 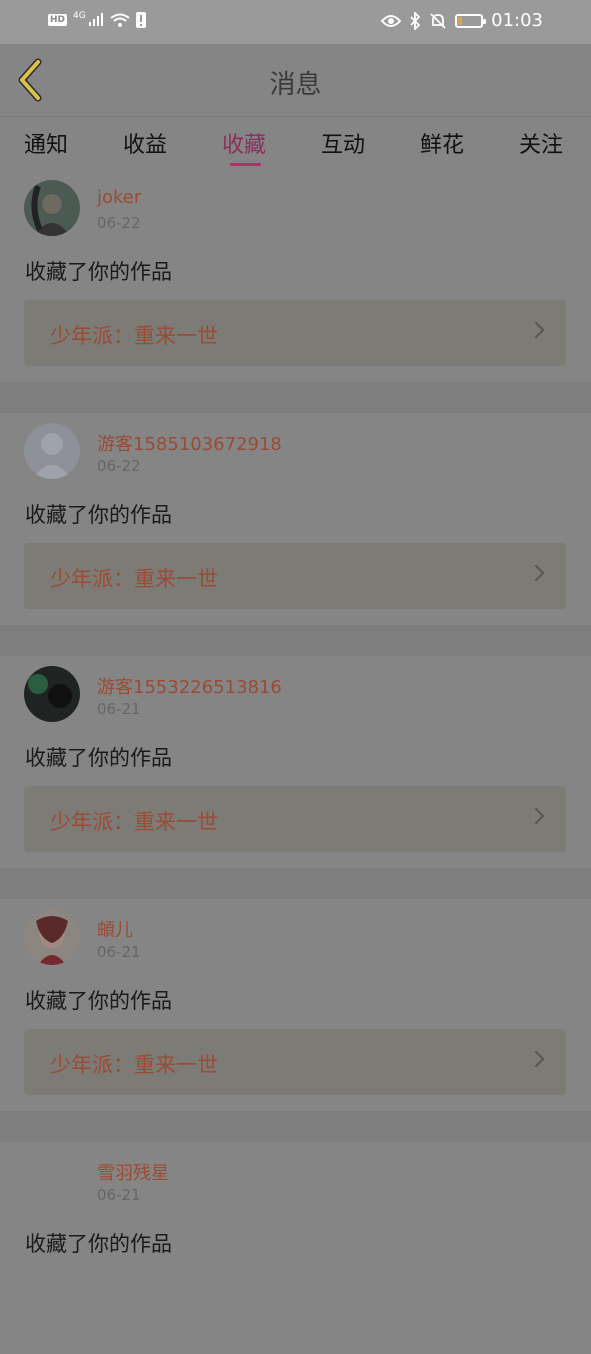 What do you see at coordinates (189, 443) in the screenshot?
I see `username: 游客1585103672918` at bounding box center [189, 443].